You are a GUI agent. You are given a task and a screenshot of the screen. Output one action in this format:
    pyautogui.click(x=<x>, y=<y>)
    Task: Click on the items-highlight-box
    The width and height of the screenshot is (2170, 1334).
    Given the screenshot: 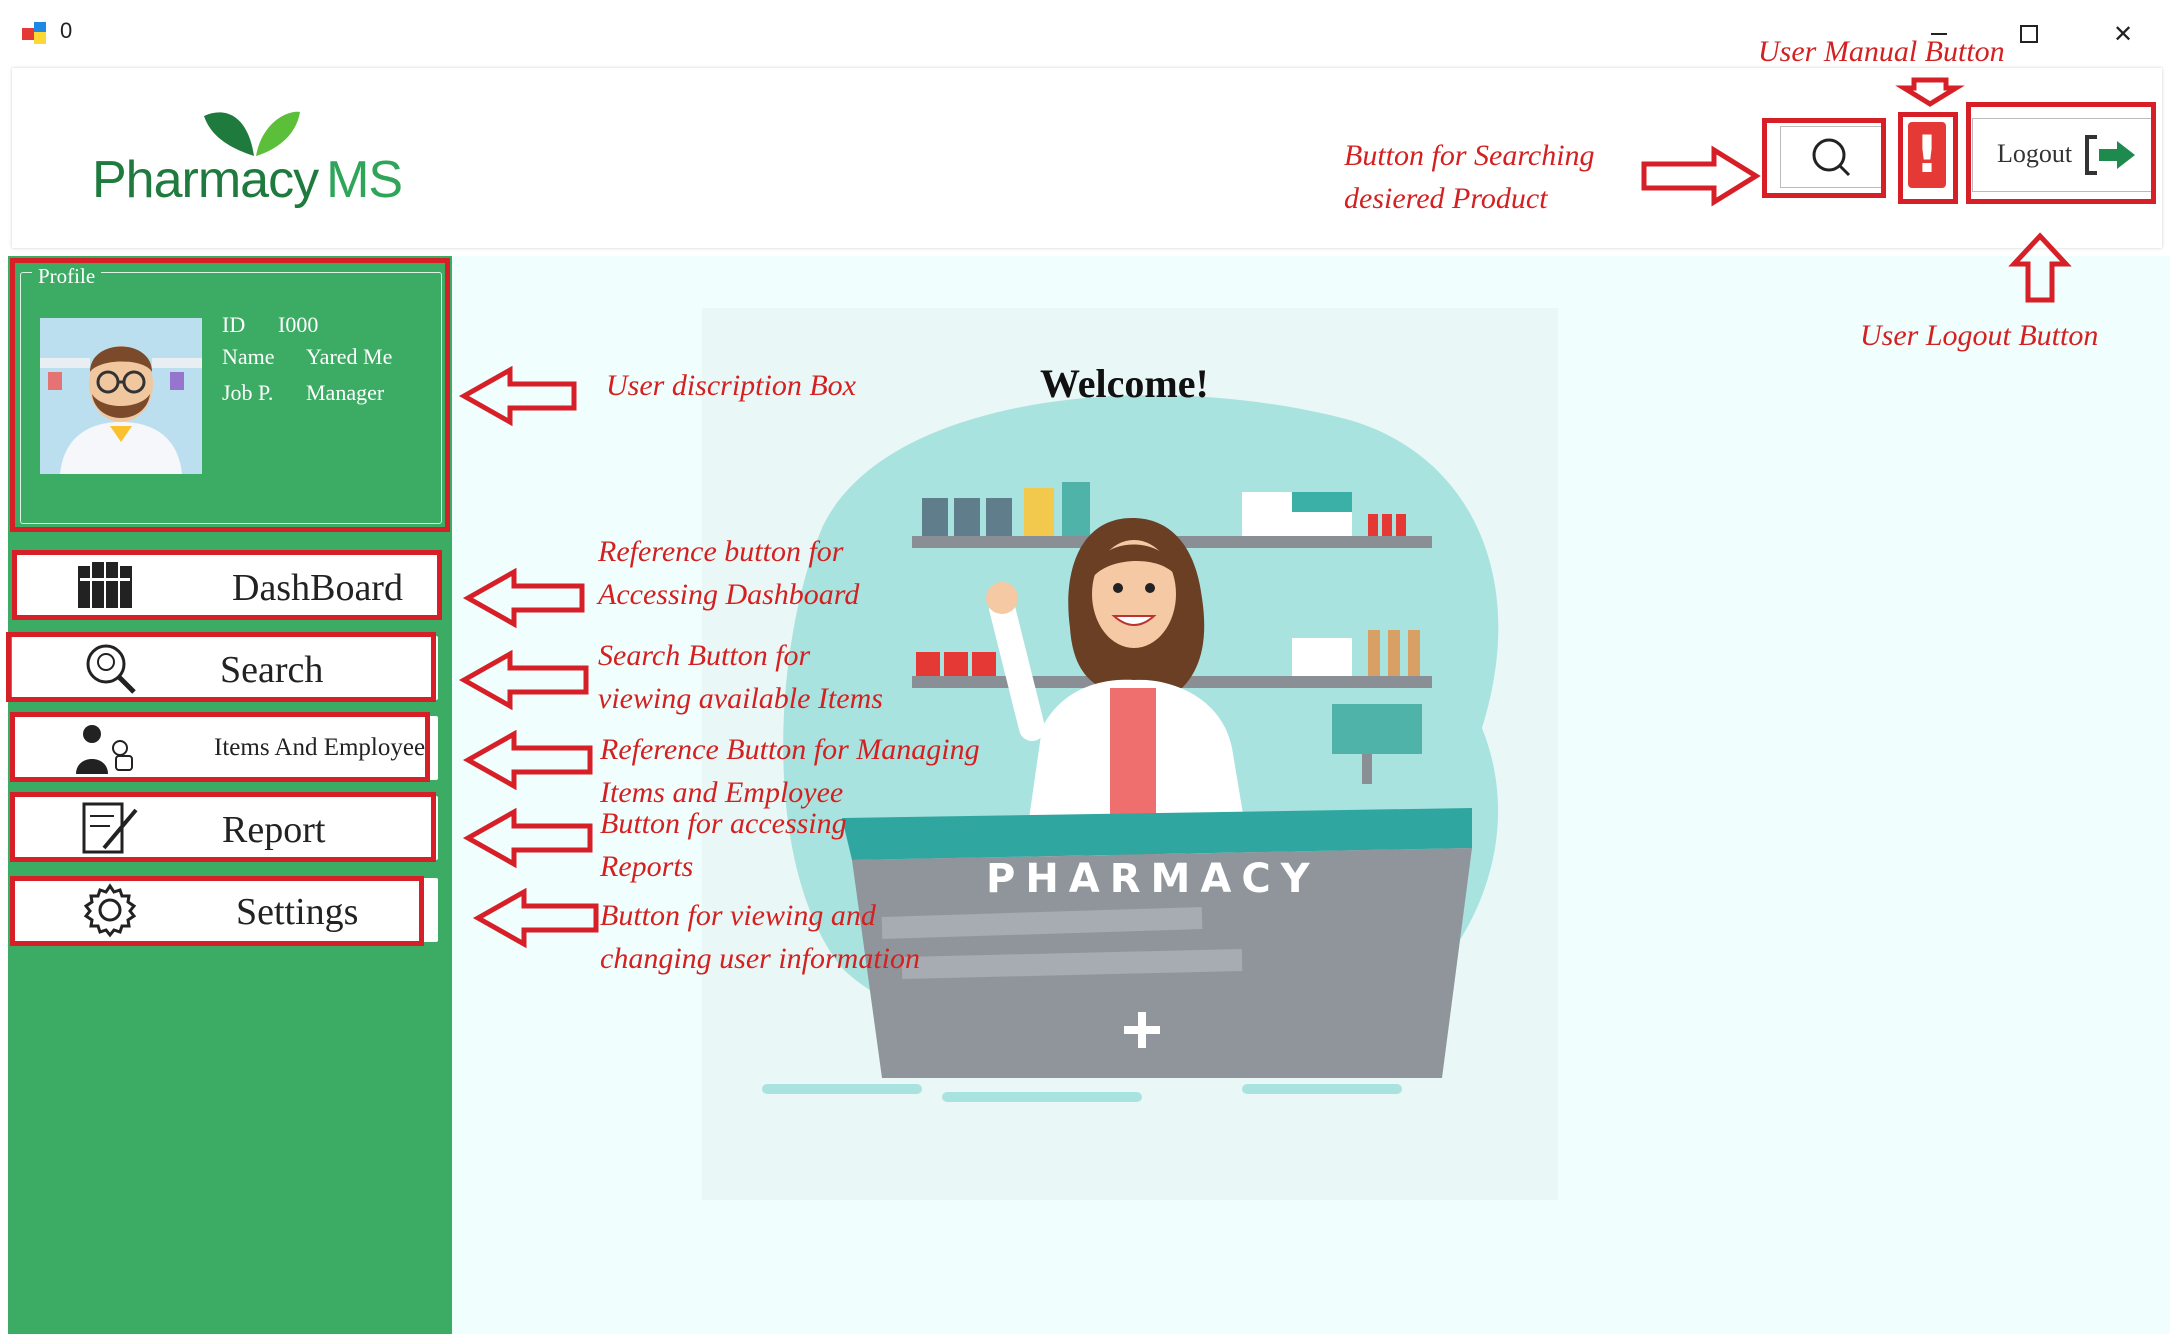 What is the action you would take?
    pyautogui.click(x=220, y=747)
    